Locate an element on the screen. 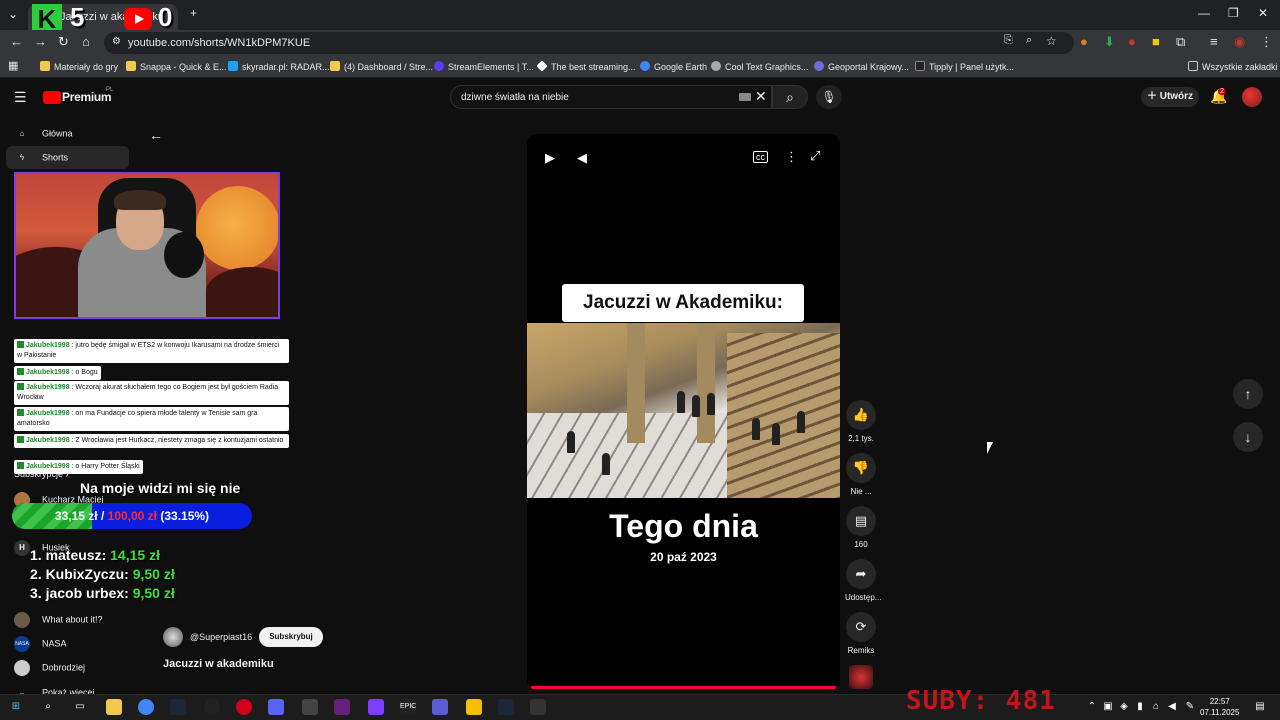 The width and height of the screenshot is (1280, 720). tray-chevron-icon: ⌃ is located at coordinates (1092, 707).